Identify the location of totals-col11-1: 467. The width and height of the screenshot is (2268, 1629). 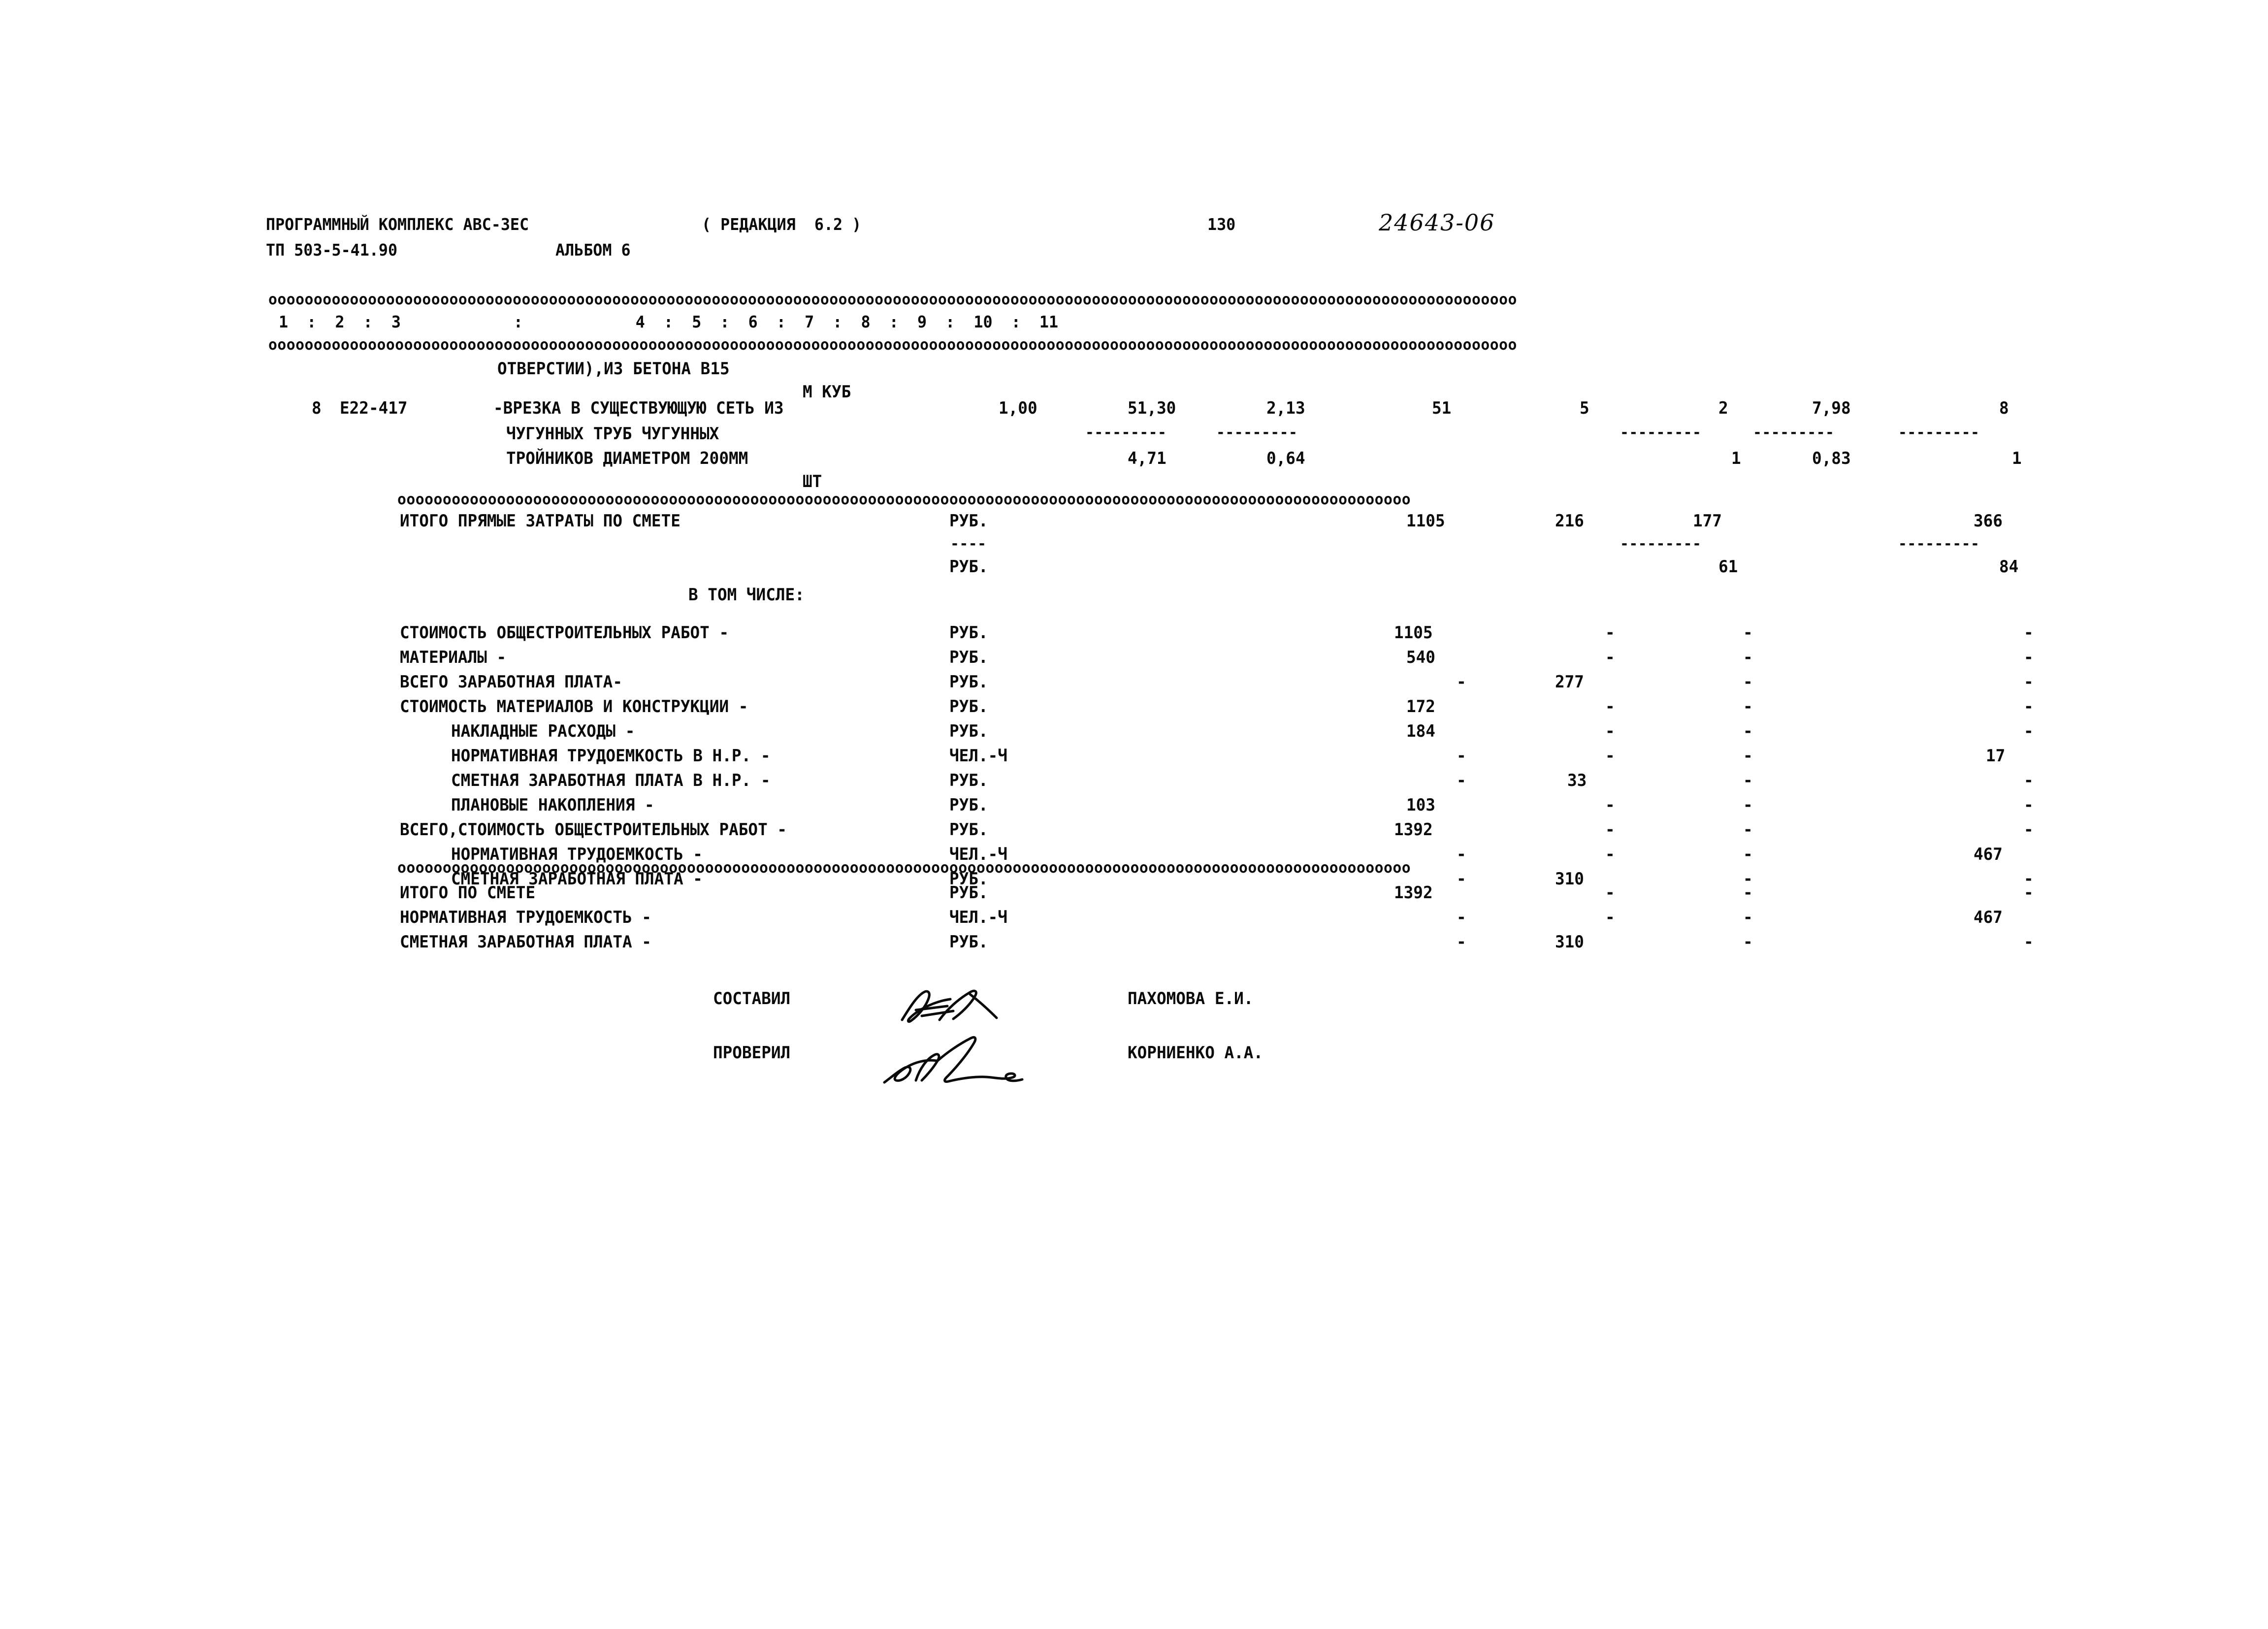
(1989, 917).